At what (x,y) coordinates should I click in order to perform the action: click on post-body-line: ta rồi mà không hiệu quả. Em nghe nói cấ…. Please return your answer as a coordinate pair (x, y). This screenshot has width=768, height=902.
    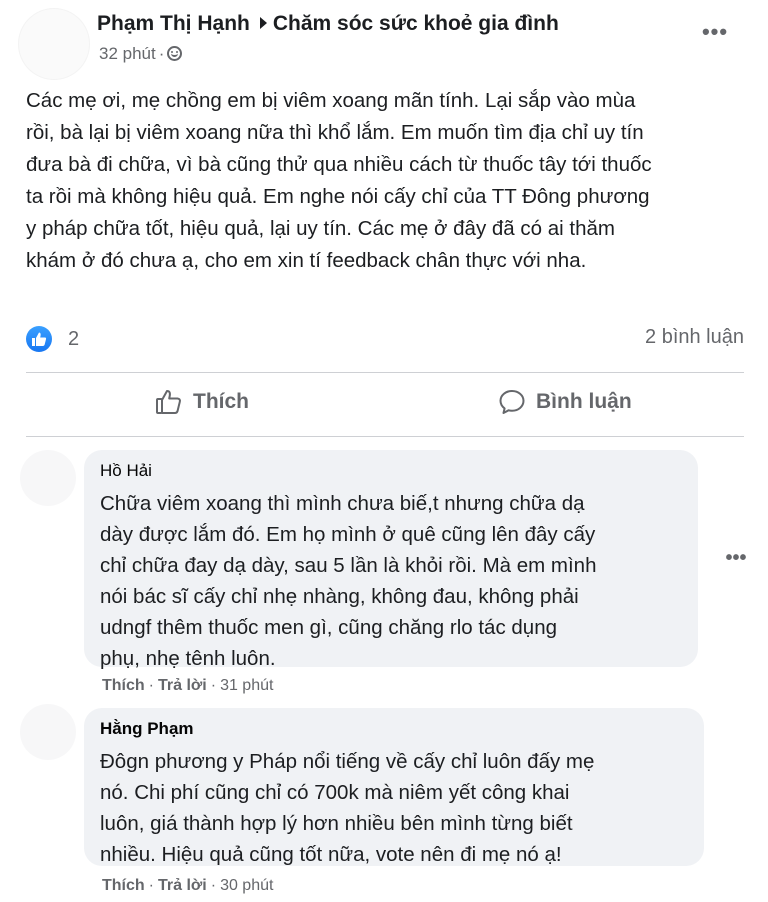
    Looking at the image, I should click on (338, 196).